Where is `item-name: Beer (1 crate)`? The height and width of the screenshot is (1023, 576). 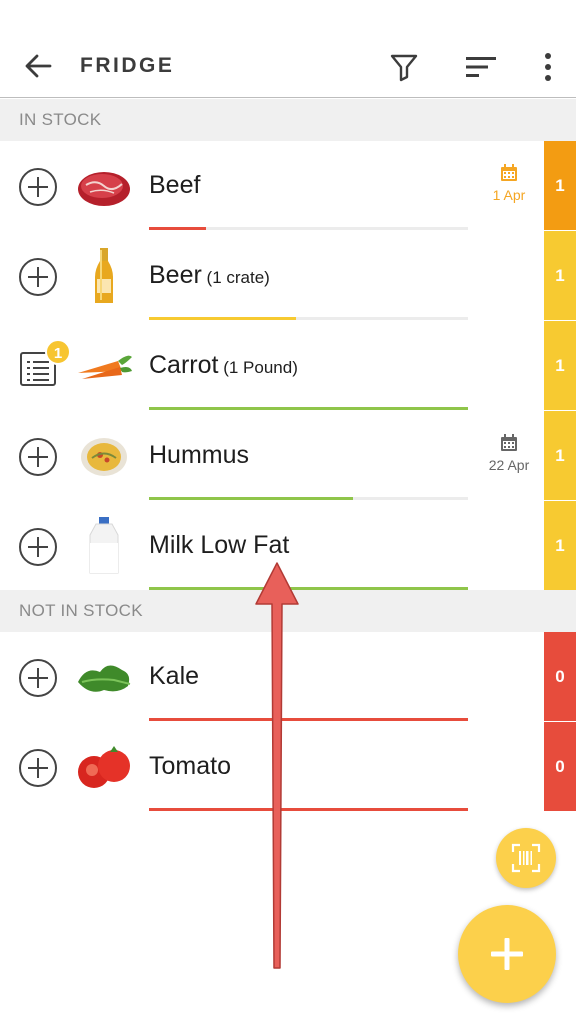
item-name: Beer (1 crate) is located at coordinates (209, 275).